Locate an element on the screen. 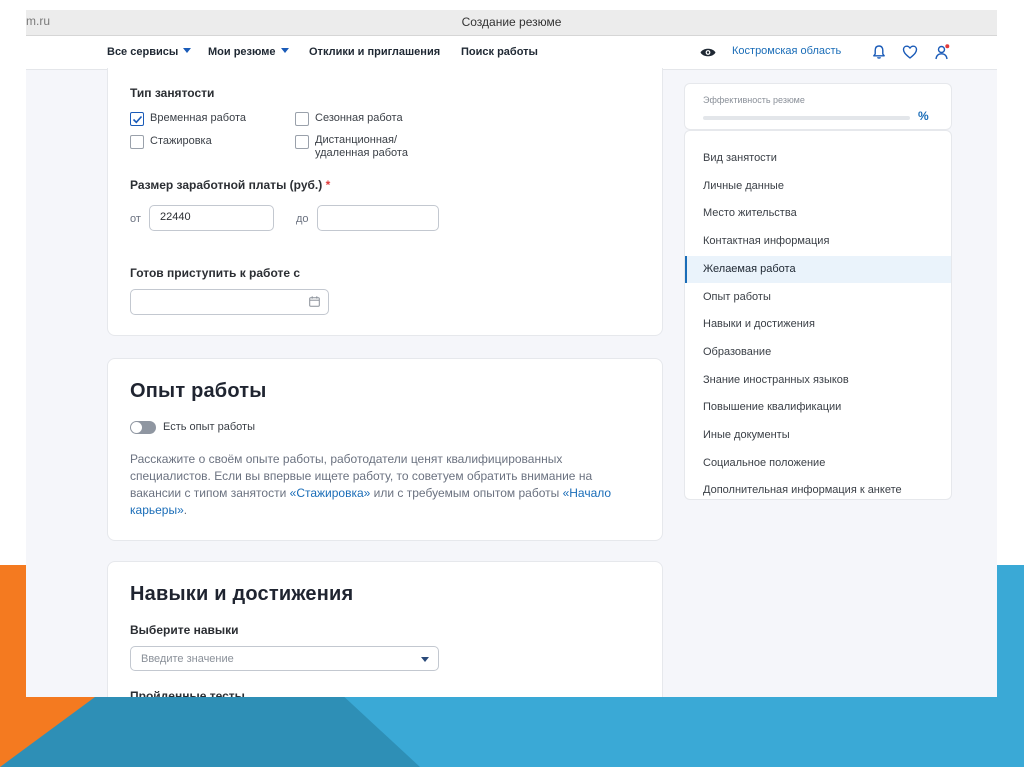 The height and width of the screenshot is (767, 1024). salary-to-input is located at coordinates (378, 218).